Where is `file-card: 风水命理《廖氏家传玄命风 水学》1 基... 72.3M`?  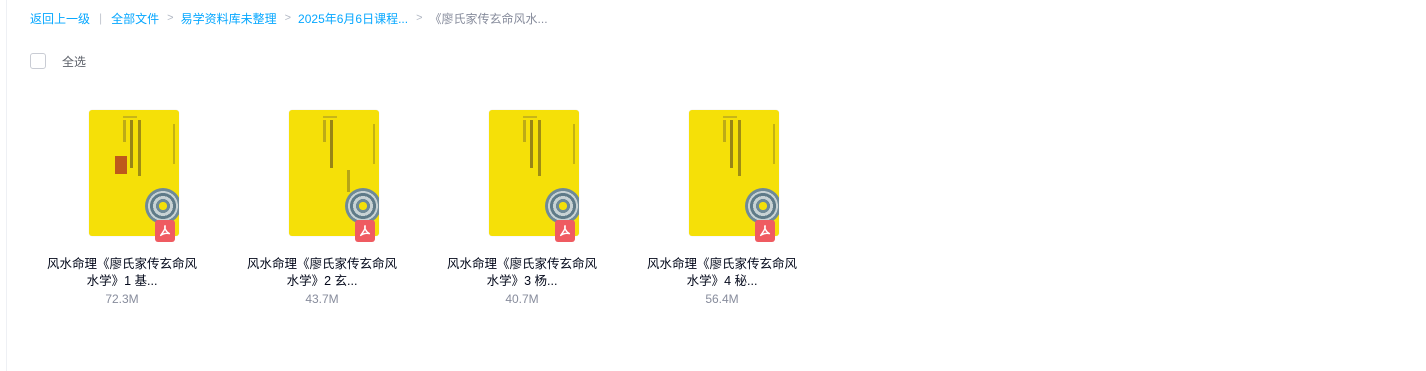
file-card: 风水命理《廖氏家传玄命风 水学》1 基... 72.3M is located at coordinates (122, 208).